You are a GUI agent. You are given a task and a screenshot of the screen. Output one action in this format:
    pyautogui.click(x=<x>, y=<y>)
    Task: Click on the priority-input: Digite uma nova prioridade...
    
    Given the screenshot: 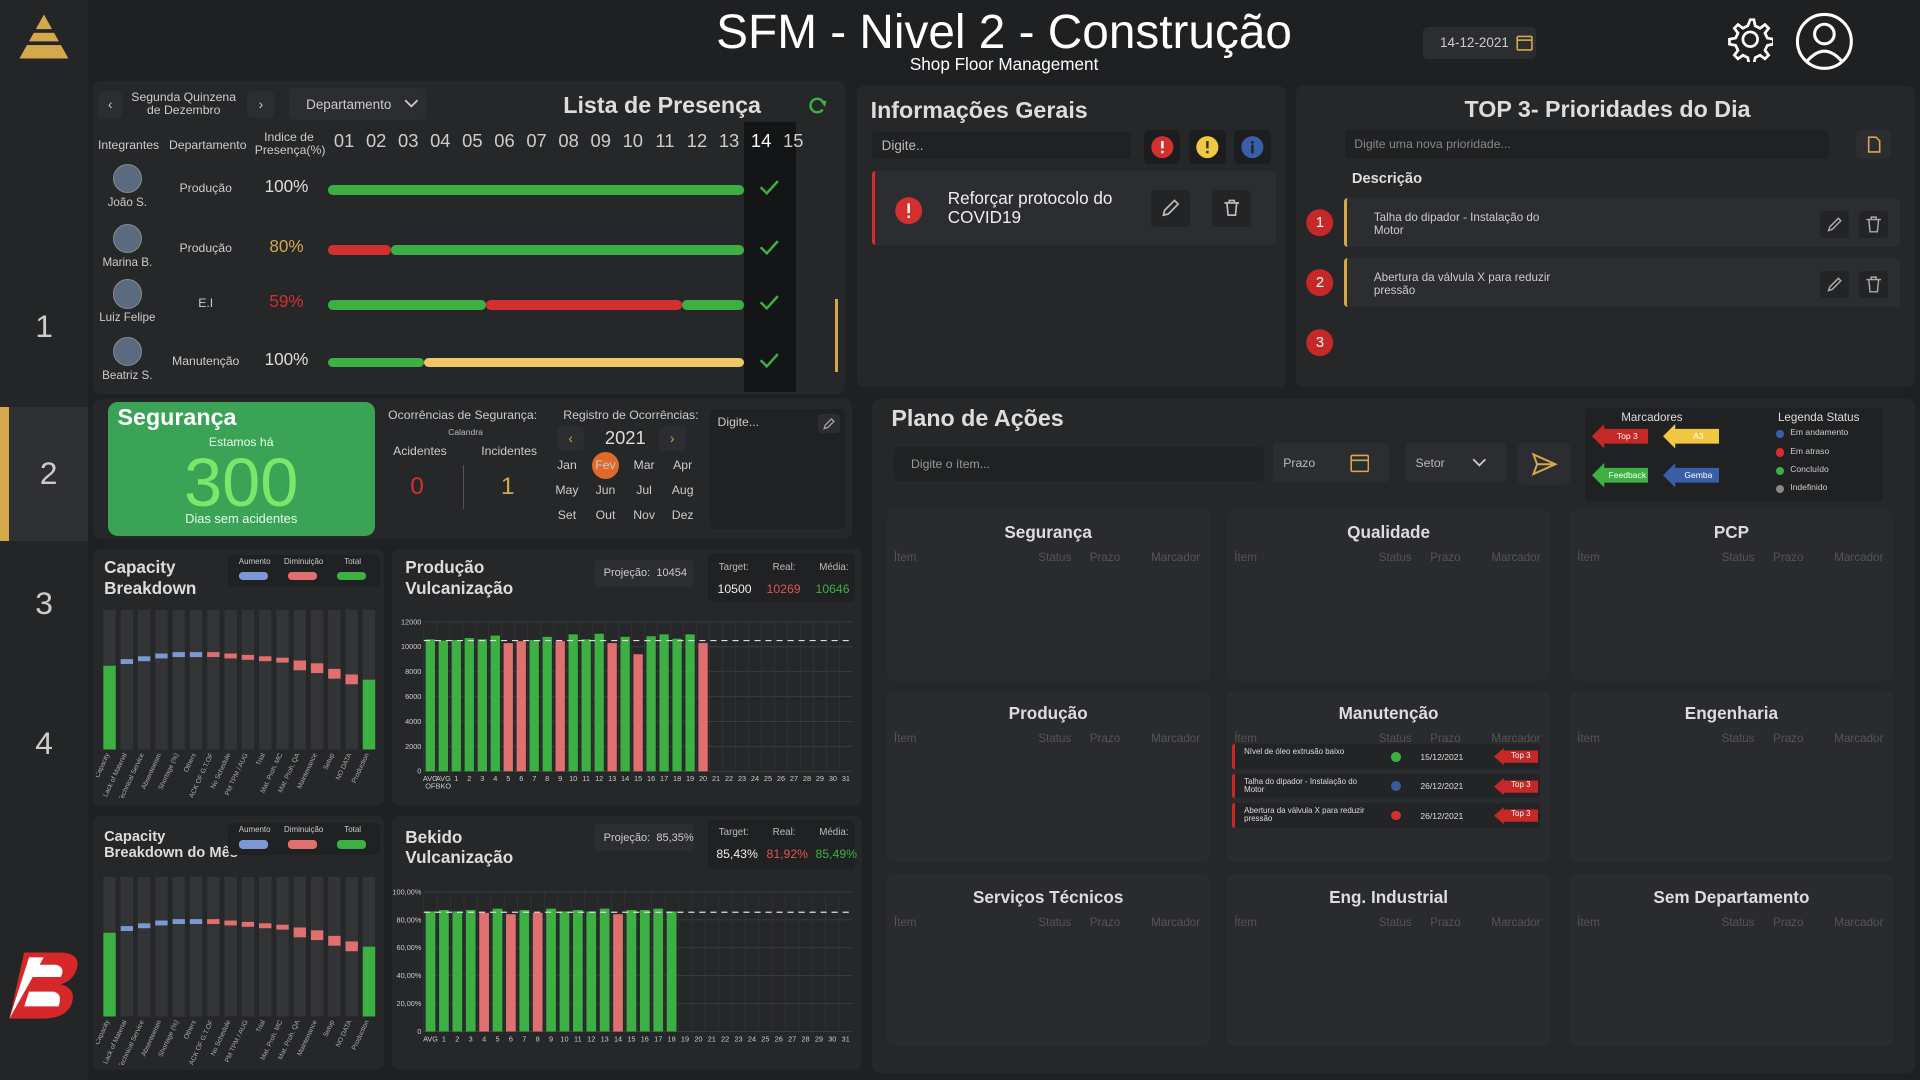 What is the action you would take?
    pyautogui.click(x=1587, y=144)
    